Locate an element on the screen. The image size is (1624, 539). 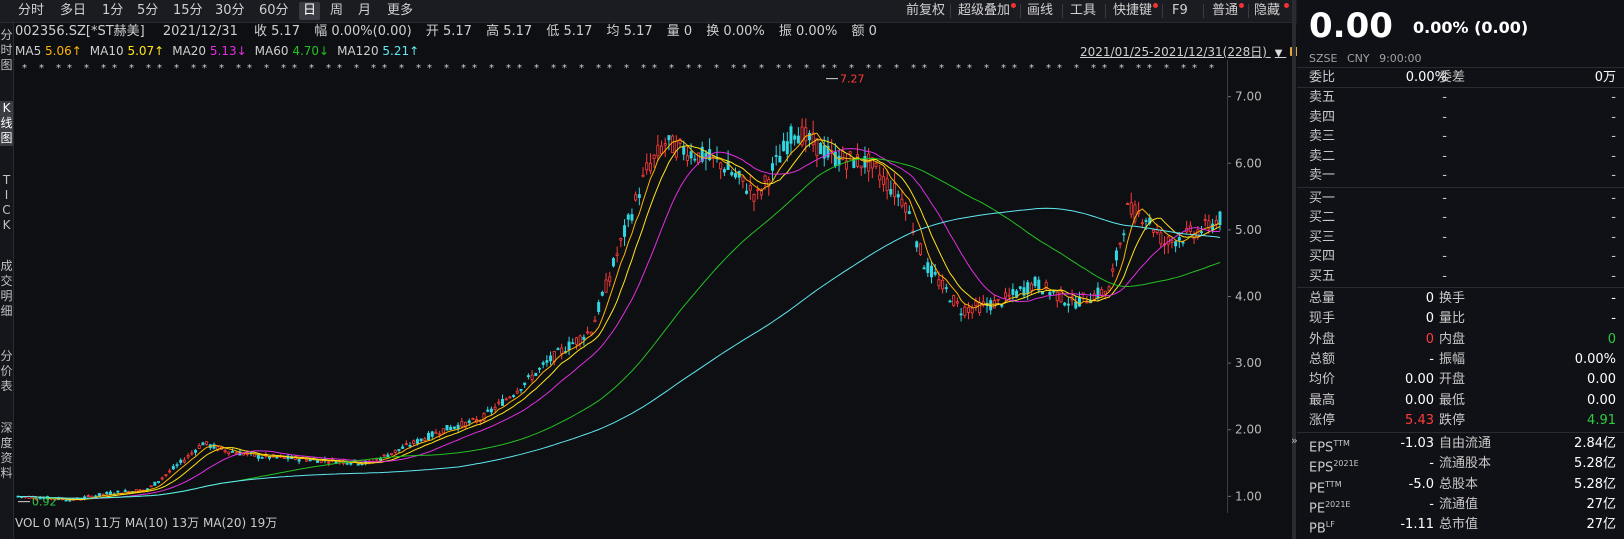
y-tick-label: 7.00 is located at coordinates (1248, 97).